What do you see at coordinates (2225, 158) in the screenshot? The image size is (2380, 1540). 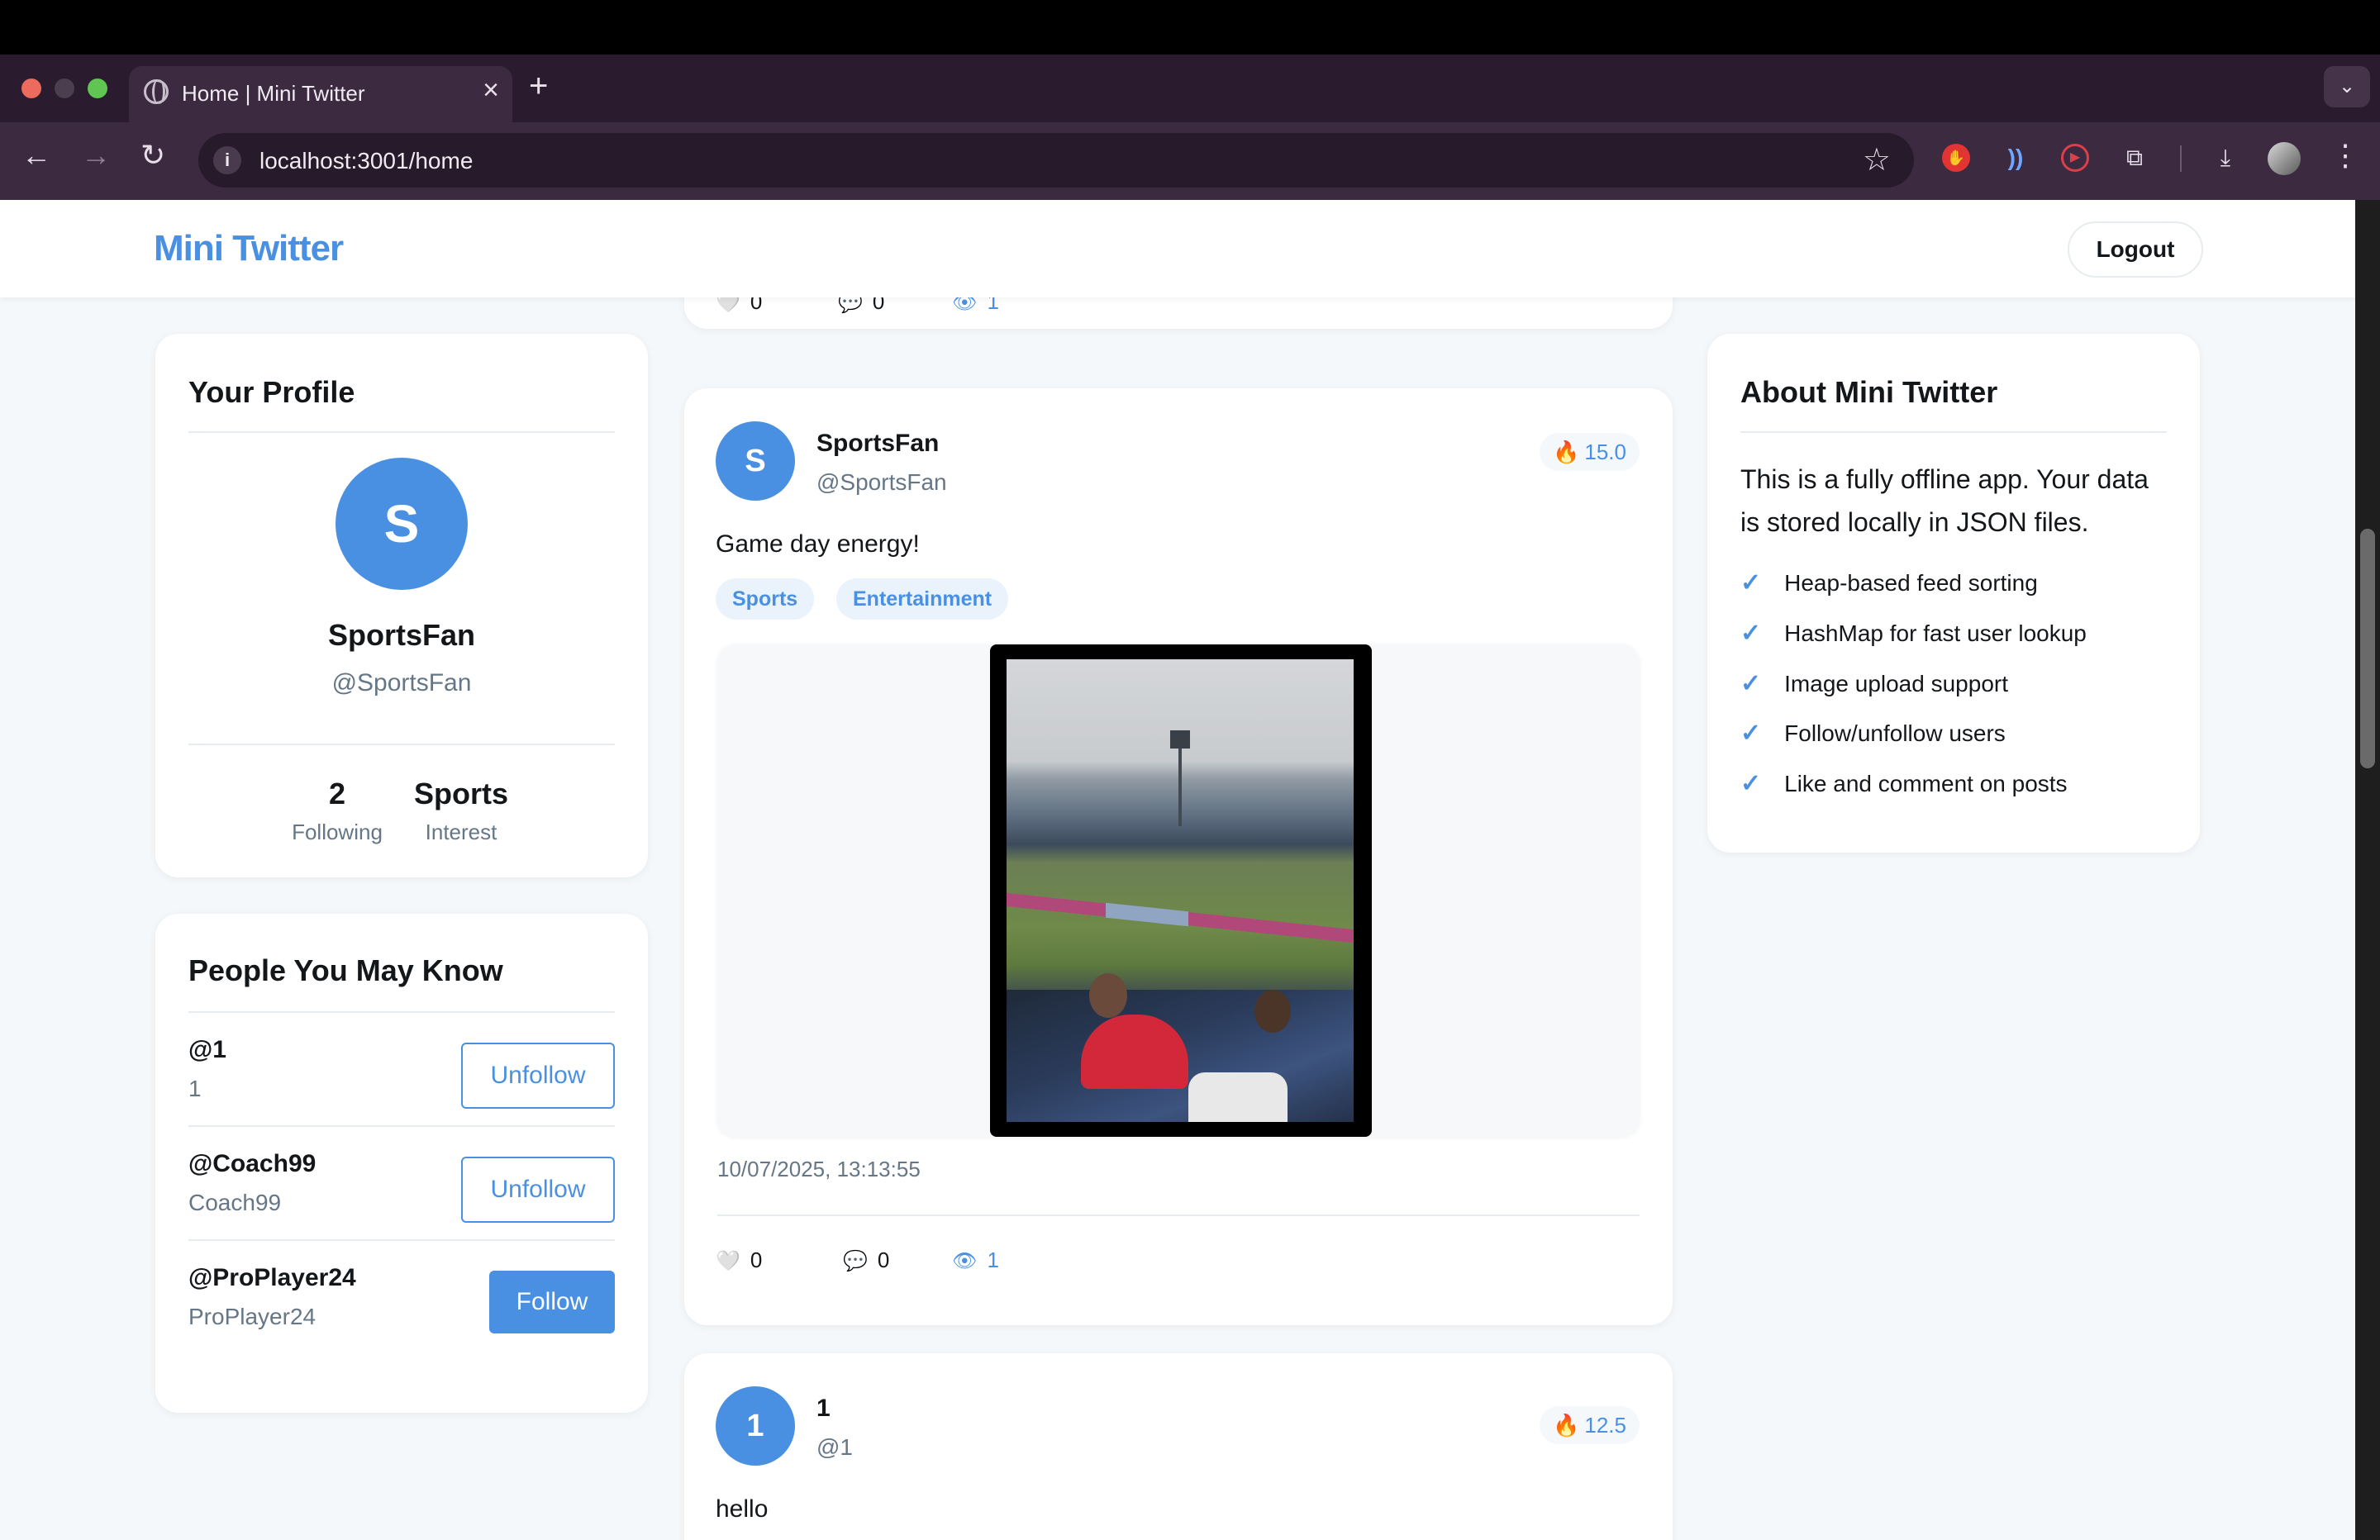 I see `download-icon: ⤓` at bounding box center [2225, 158].